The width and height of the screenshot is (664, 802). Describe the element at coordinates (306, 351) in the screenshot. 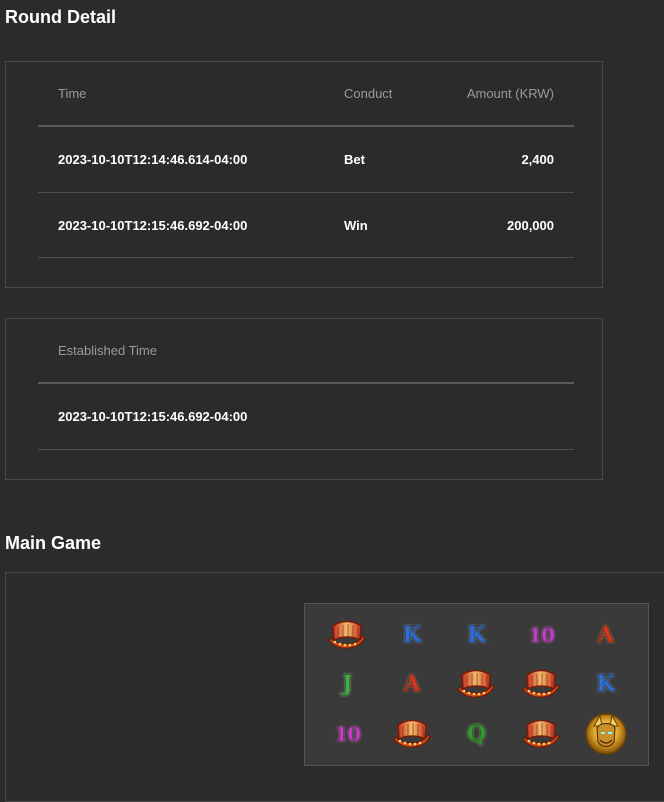

I see `established-header: Established Time` at that location.